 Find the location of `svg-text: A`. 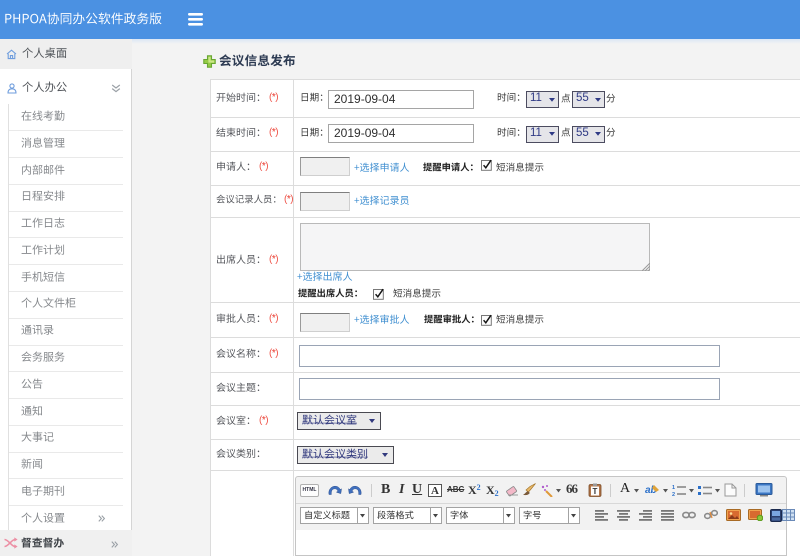

svg-text: A is located at coordinates (435, 491).